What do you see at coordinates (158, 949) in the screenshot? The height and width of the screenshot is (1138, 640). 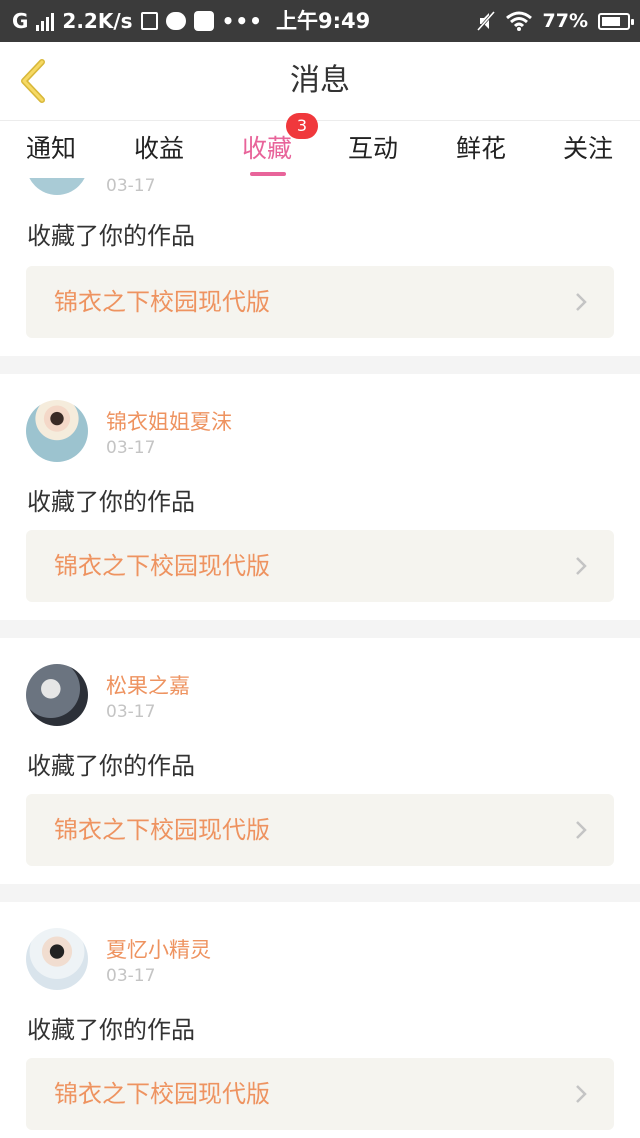 I see `user-name: 夏忆小精灵` at bounding box center [158, 949].